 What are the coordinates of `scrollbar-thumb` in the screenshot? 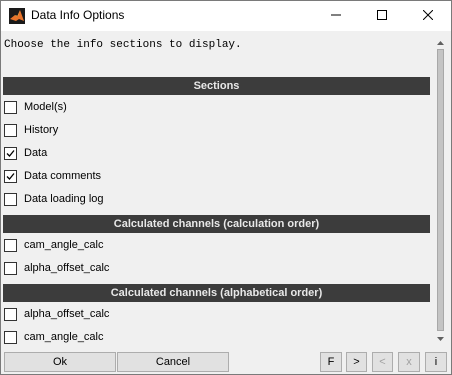 It's located at (440, 190).